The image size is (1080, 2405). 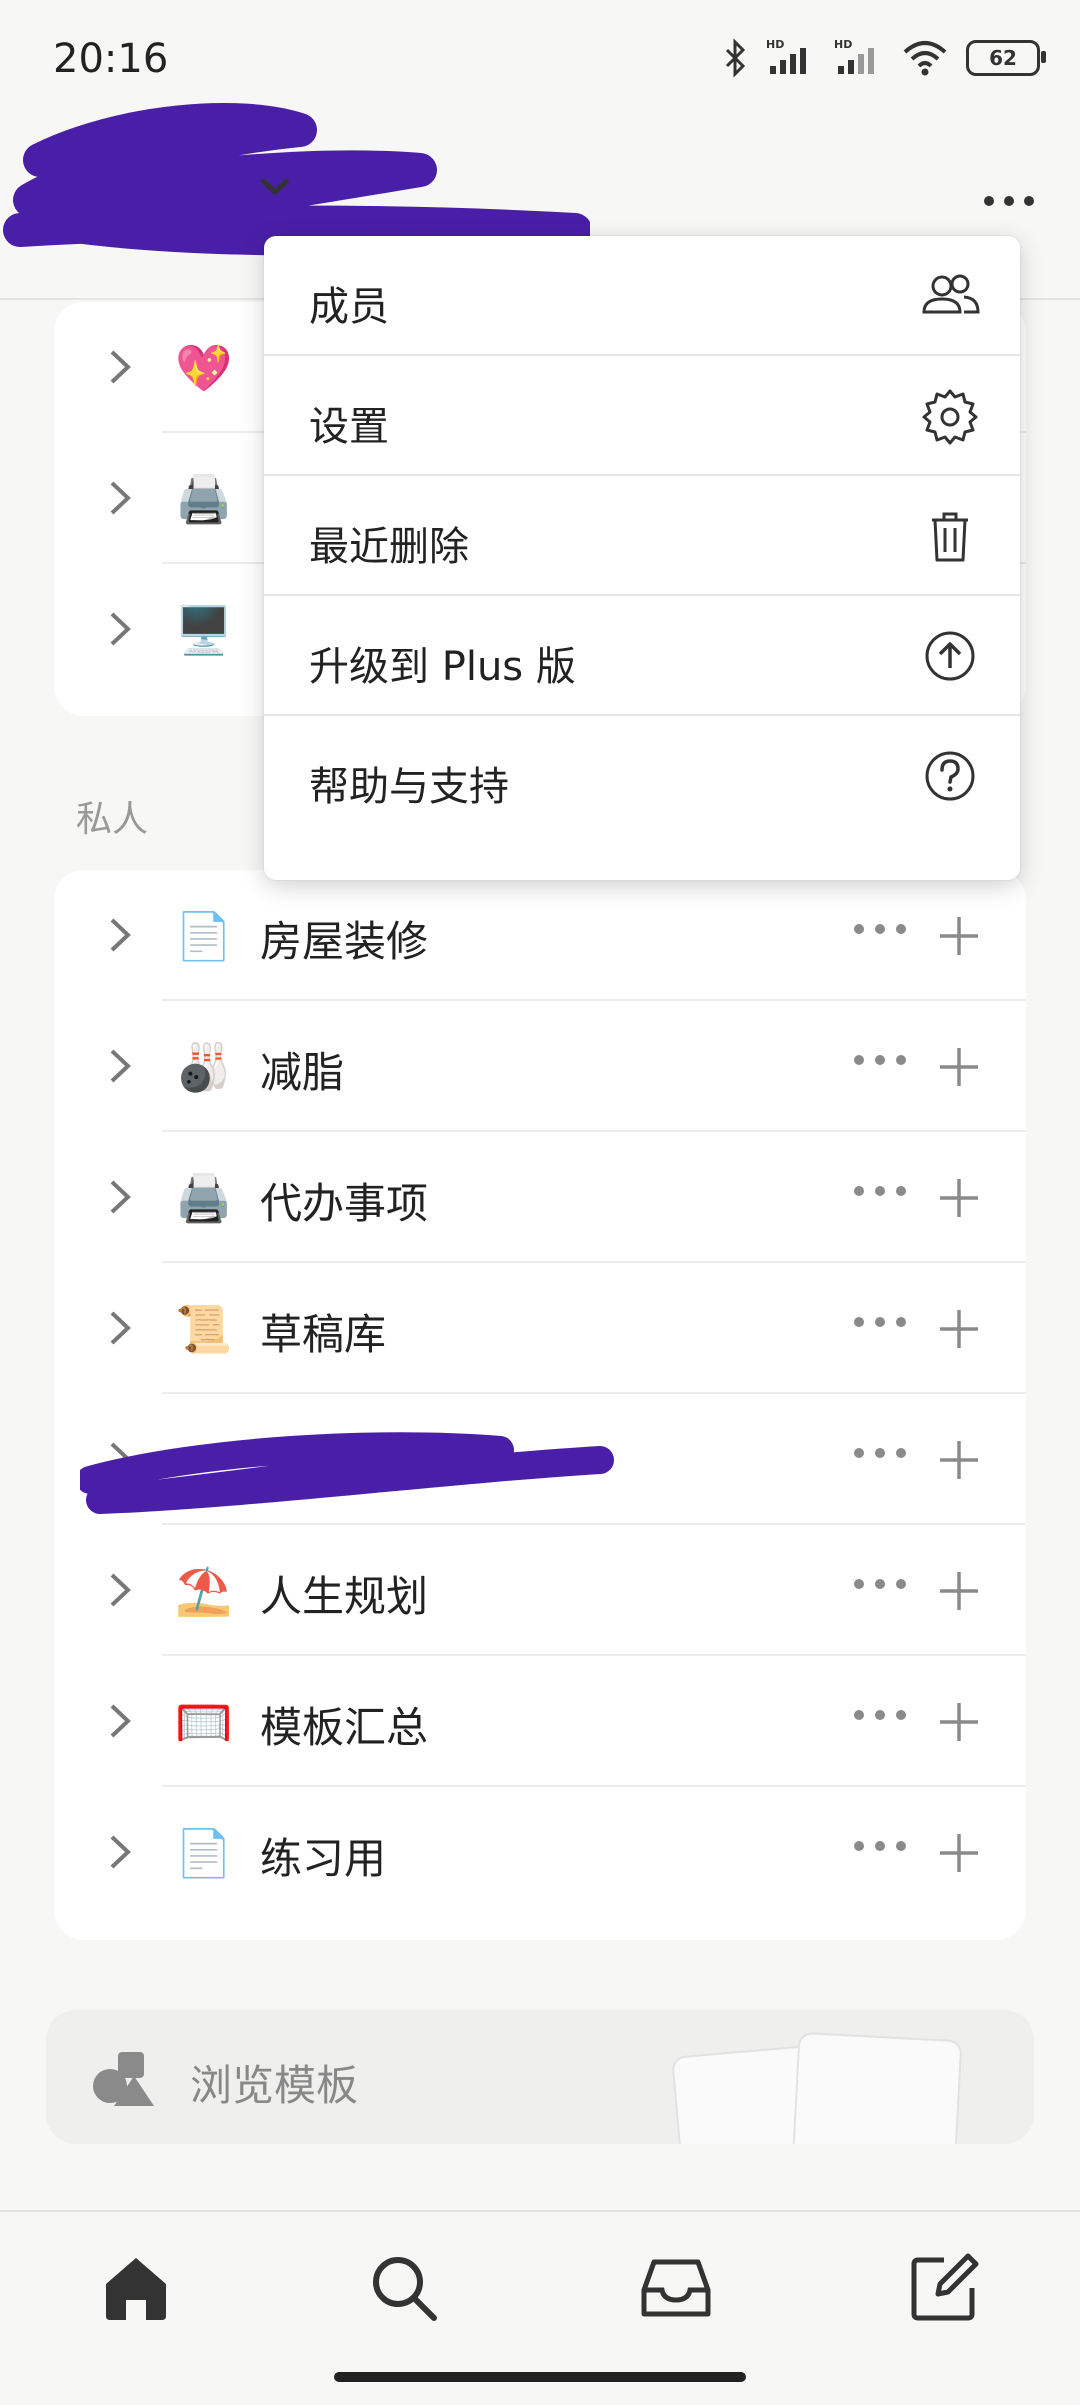 I want to click on list-item: 📜 草稿库, so click(x=540, y=1328).